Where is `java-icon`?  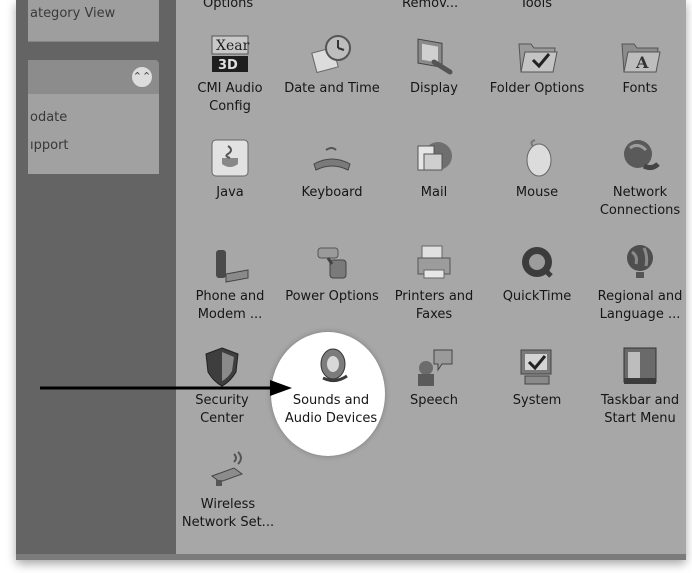
java-icon is located at coordinates (230, 158).